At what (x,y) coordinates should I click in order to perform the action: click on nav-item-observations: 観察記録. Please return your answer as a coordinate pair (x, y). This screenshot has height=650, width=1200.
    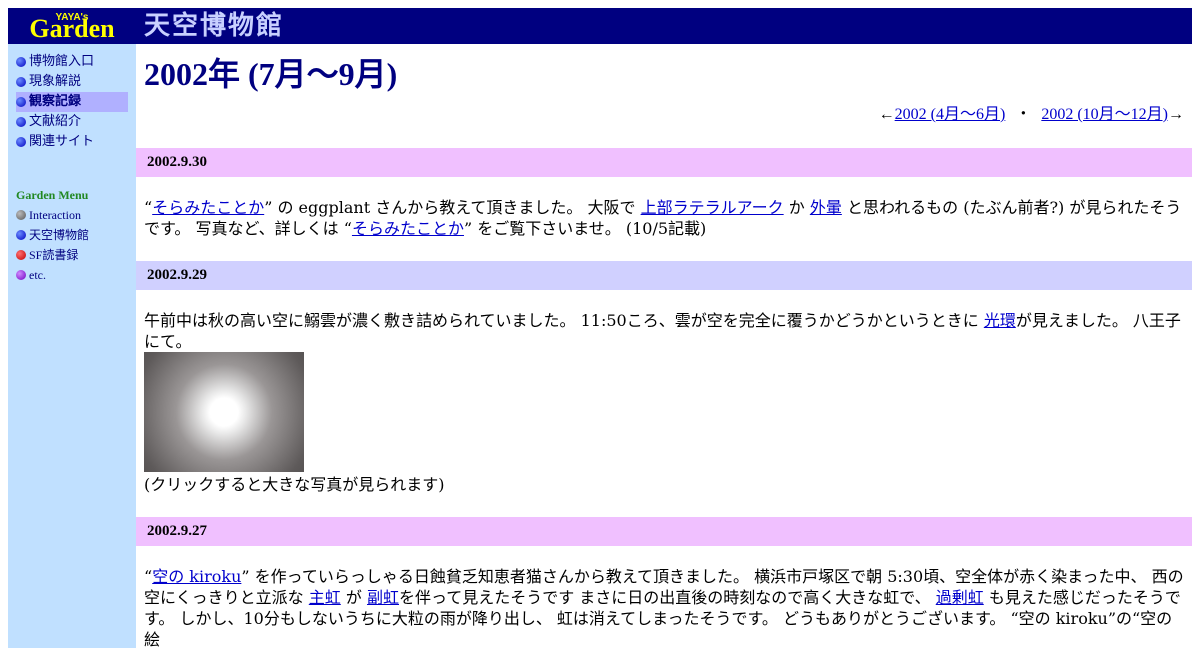
    Looking at the image, I should click on (72, 102).